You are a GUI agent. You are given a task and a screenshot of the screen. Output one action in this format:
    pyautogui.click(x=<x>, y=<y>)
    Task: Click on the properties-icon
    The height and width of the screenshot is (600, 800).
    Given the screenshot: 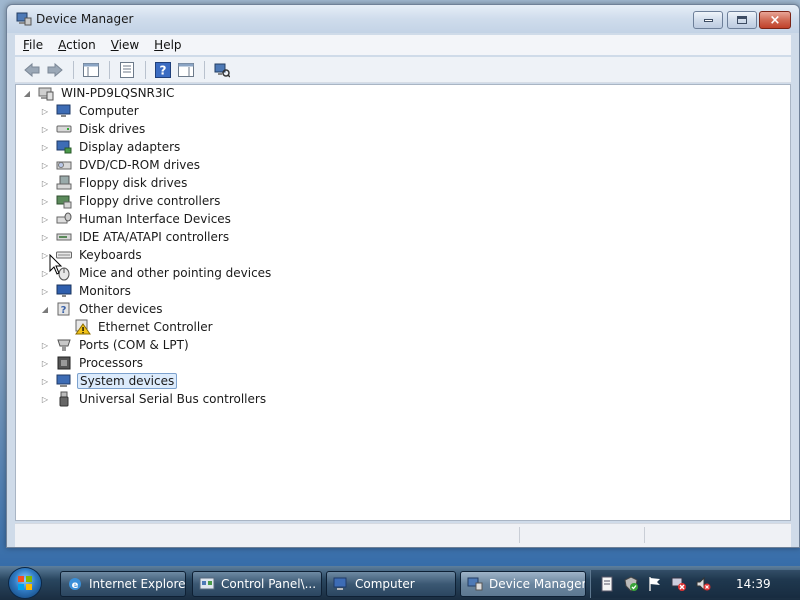 What is the action you would take?
    pyautogui.click(x=127, y=69)
    